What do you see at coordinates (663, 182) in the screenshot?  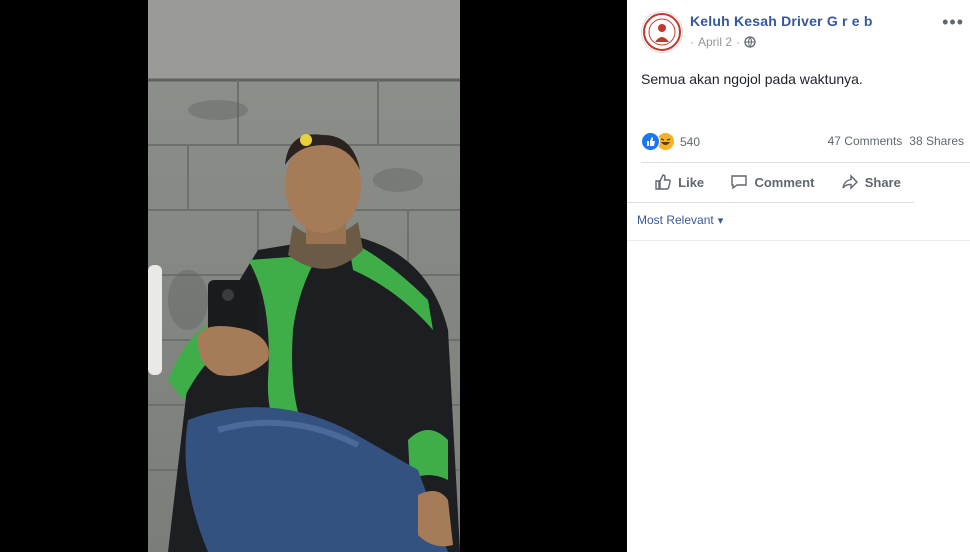 I see `thumbs-up-icon` at bounding box center [663, 182].